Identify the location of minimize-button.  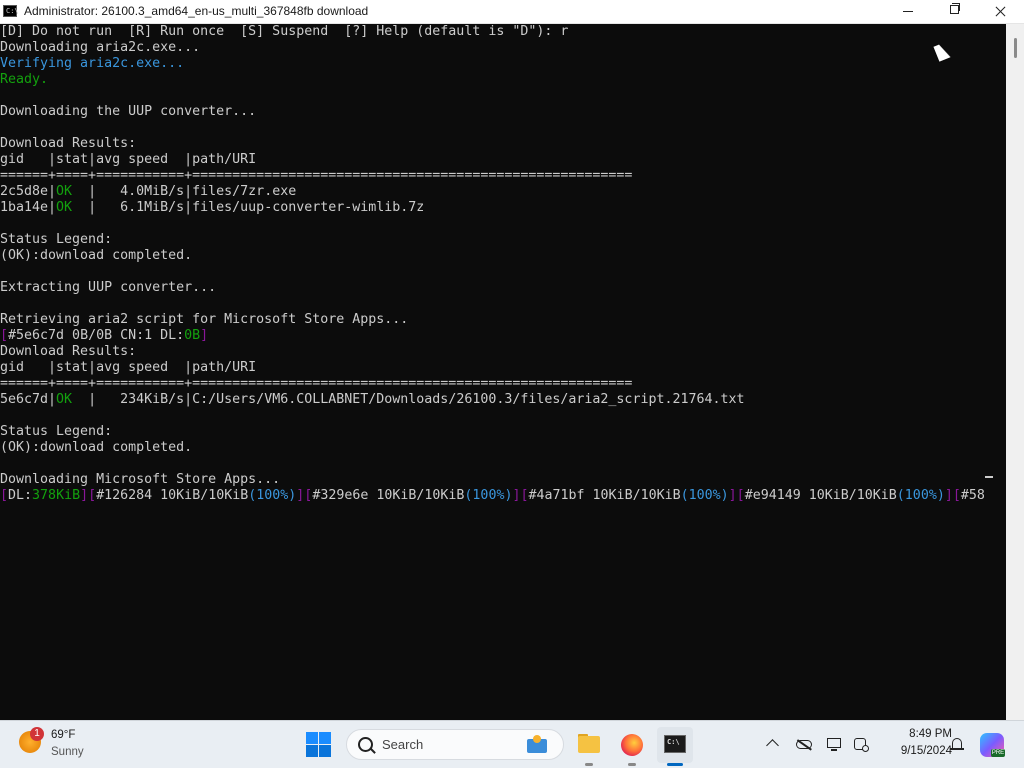
(908, 11).